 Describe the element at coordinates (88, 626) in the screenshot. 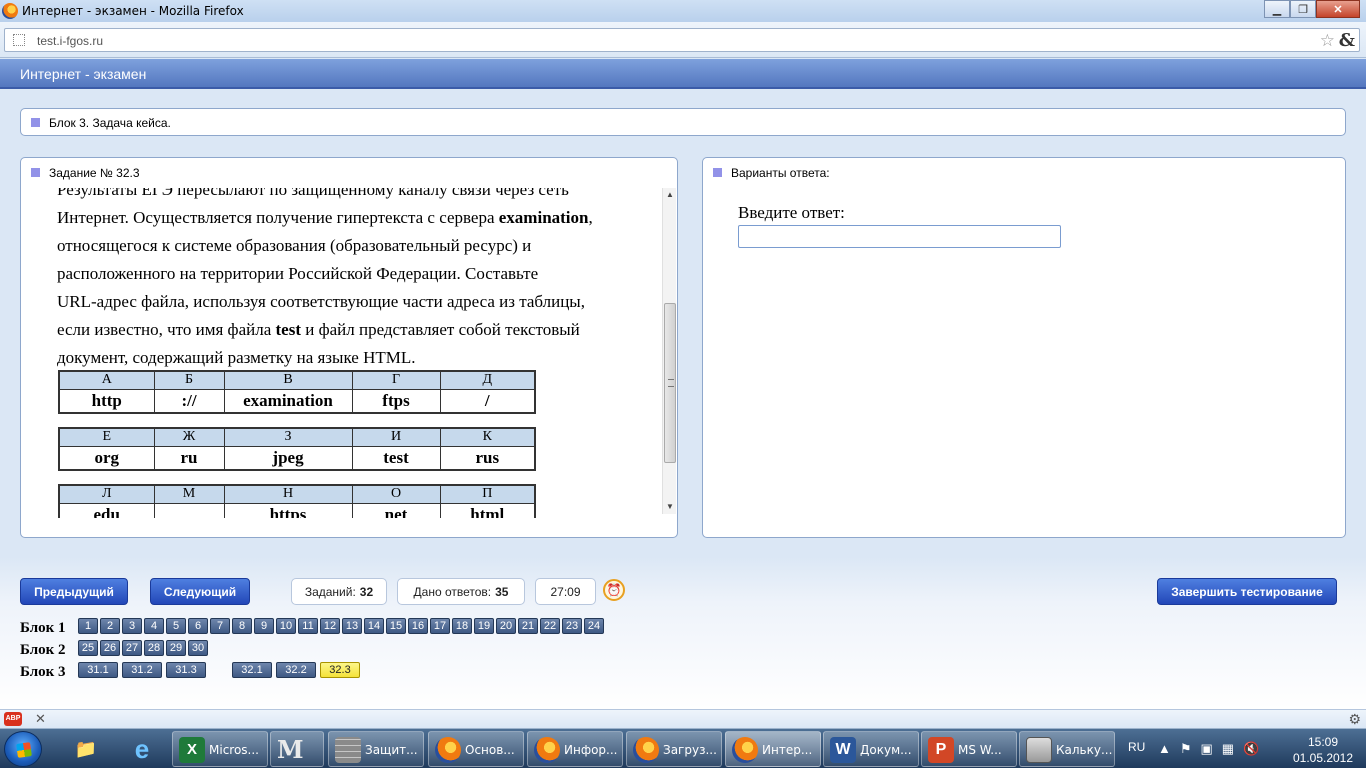

I see `question-nav-button: 1` at that location.